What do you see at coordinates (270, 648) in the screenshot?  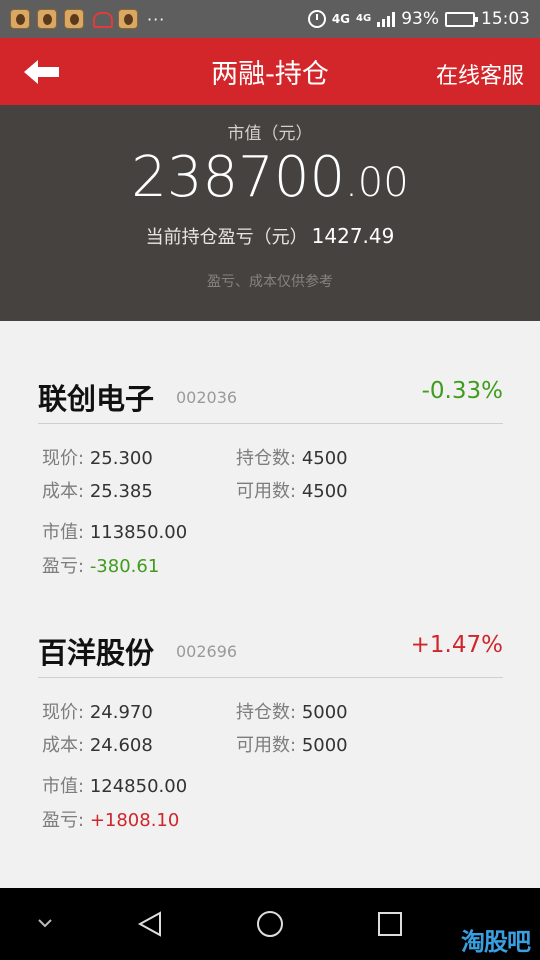 I see `stock-header: 百洋股份 002696 +1.47%` at bounding box center [270, 648].